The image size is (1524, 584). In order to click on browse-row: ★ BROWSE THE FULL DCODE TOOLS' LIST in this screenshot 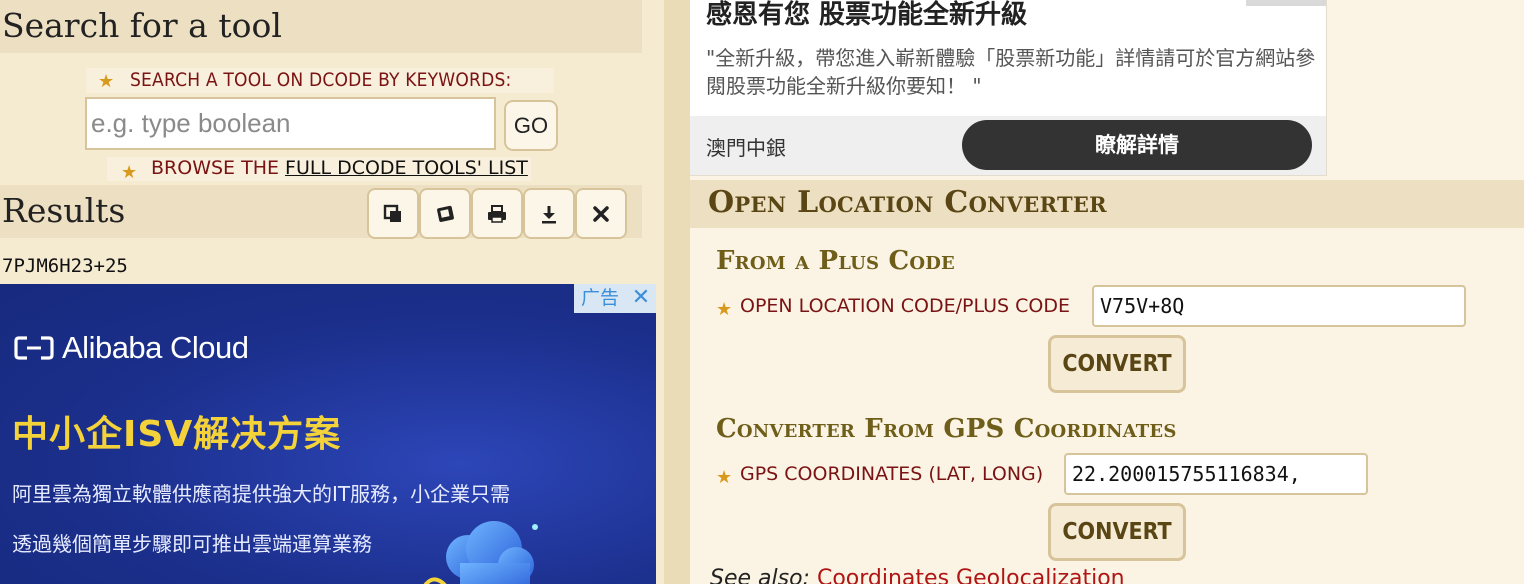, I will do `click(319, 170)`.